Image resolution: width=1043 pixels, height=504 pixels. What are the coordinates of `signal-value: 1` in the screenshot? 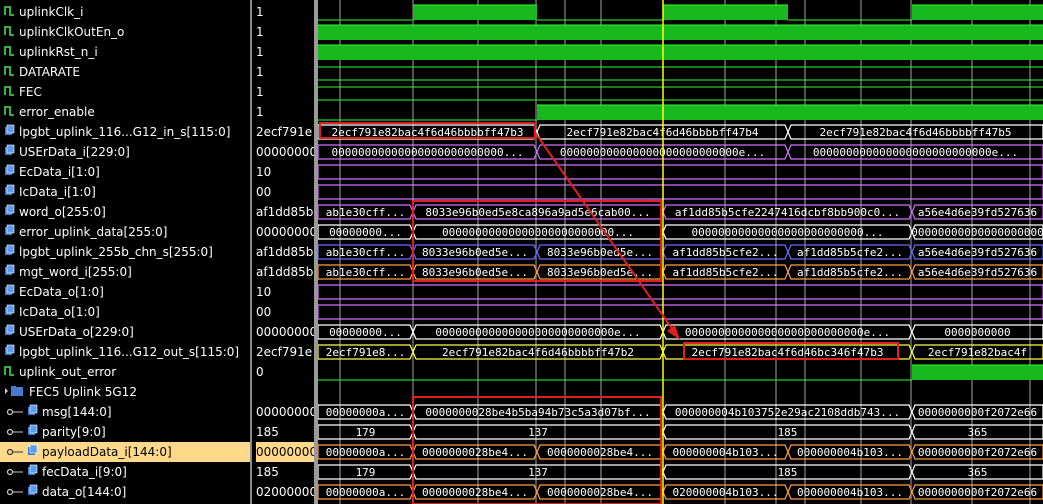 It's located at (260, 52).